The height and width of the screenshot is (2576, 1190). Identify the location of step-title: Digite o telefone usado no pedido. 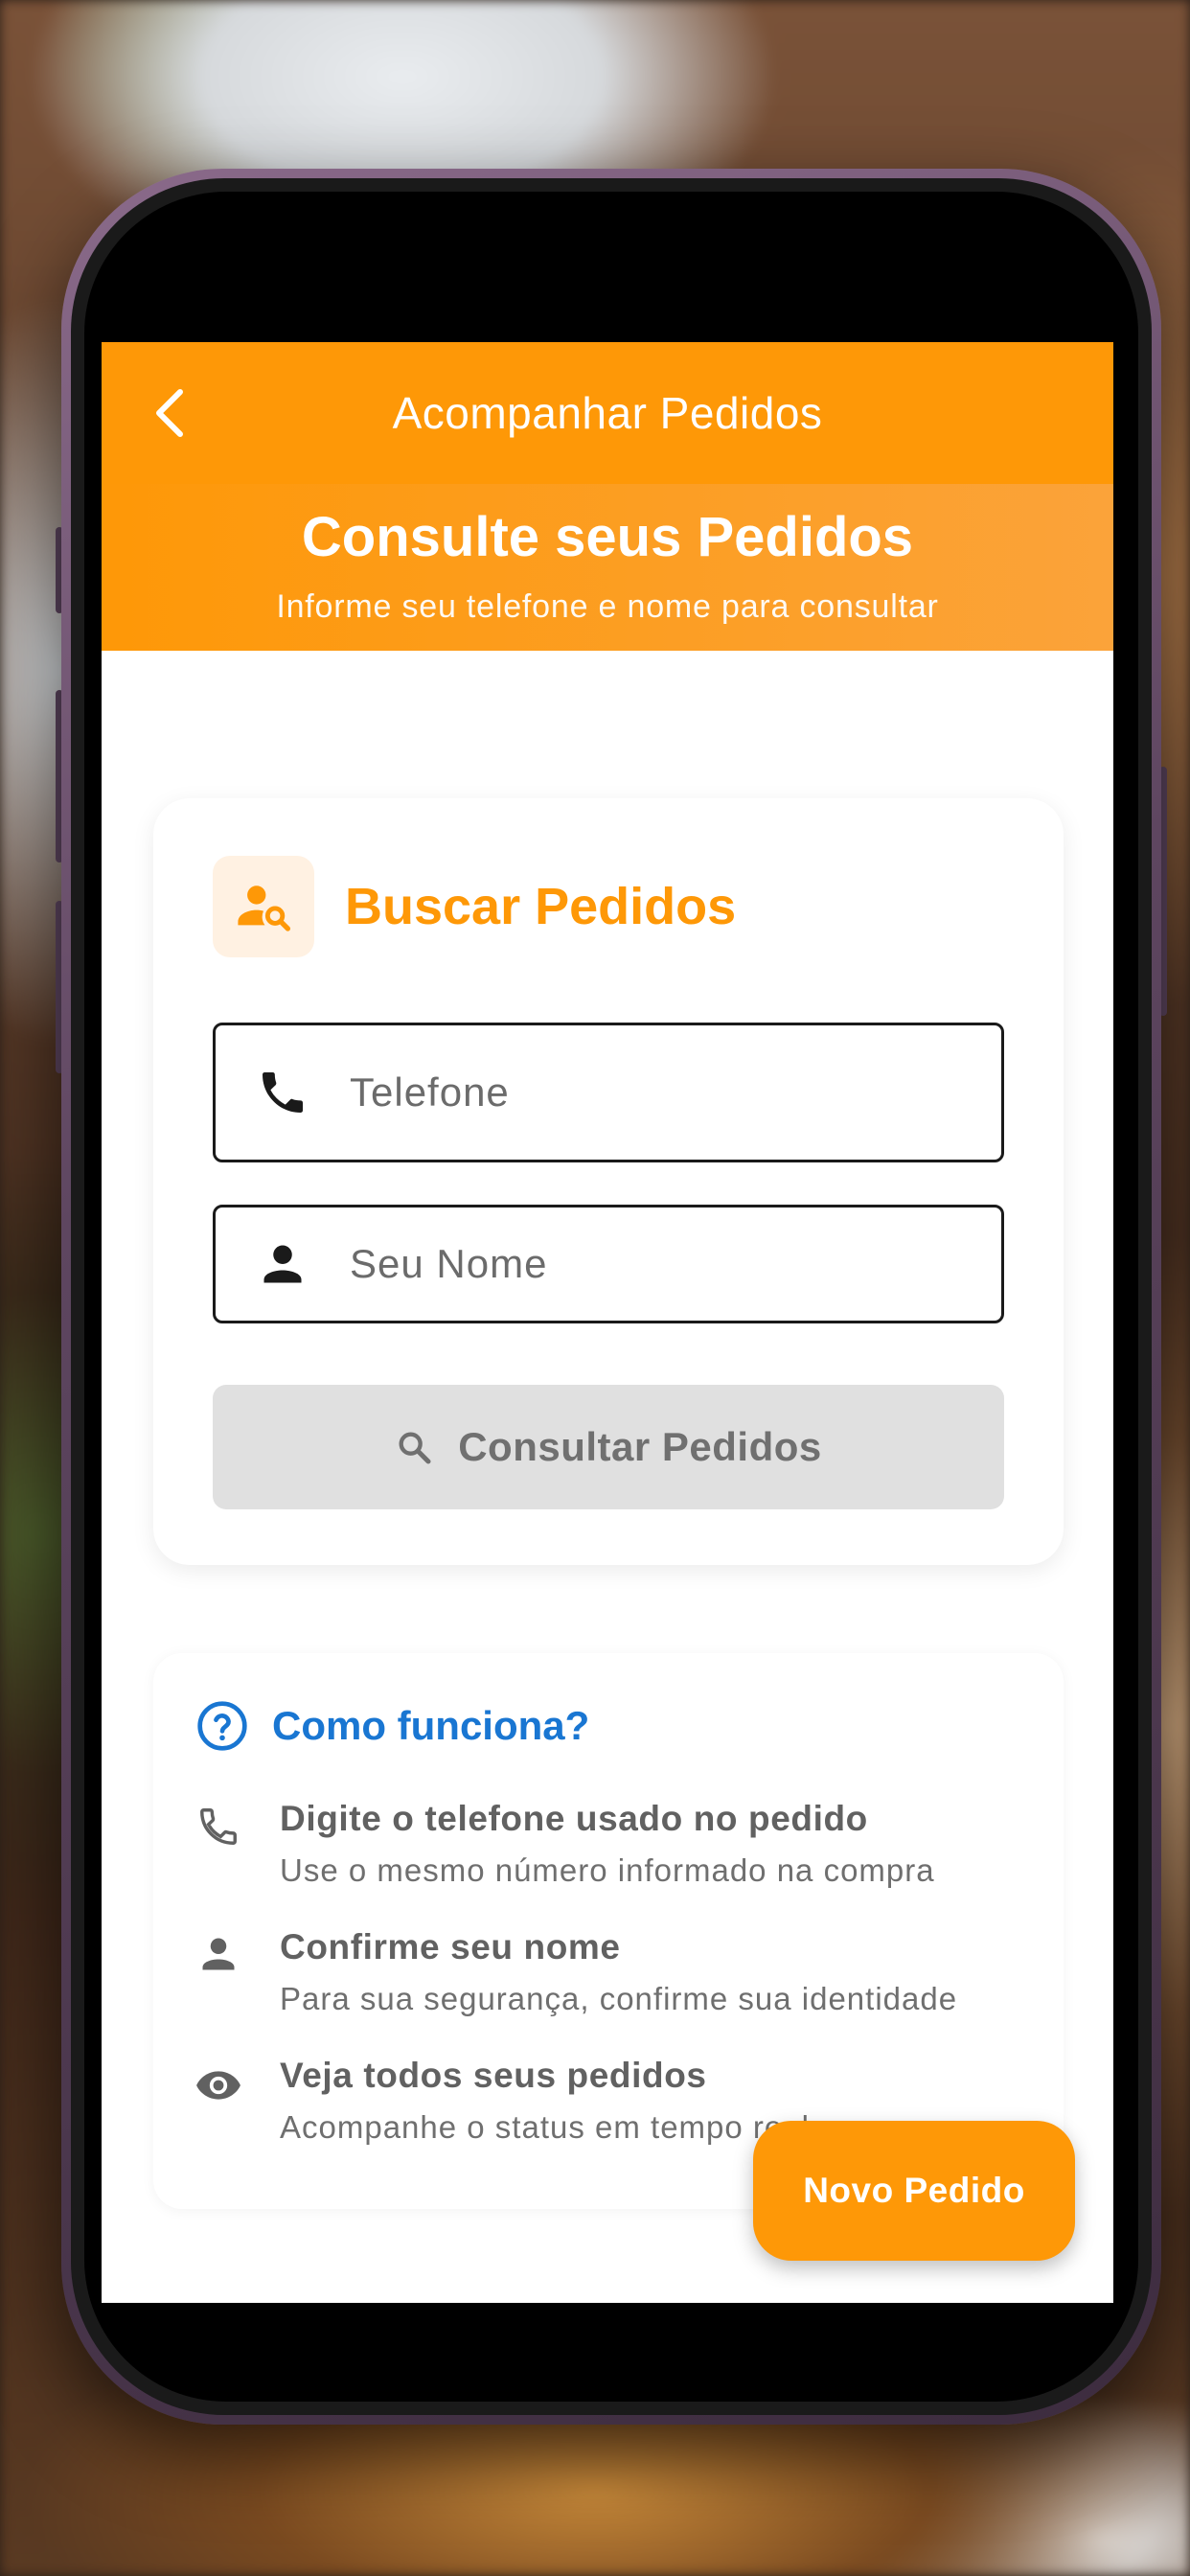
(574, 1818).